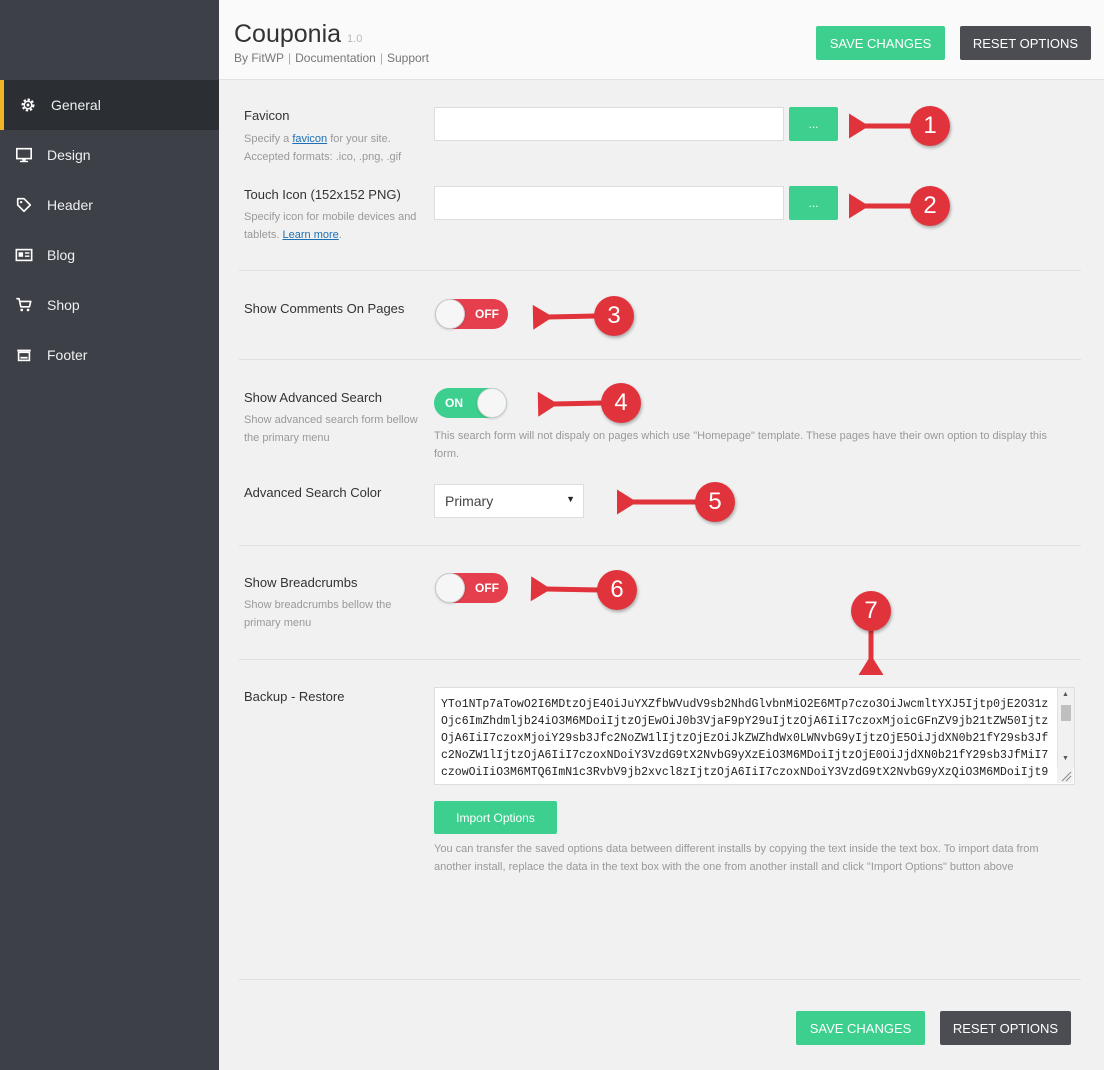 The height and width of the screenshot is (1070, 1104). I want to click on cart-icon, so click(24, 305).